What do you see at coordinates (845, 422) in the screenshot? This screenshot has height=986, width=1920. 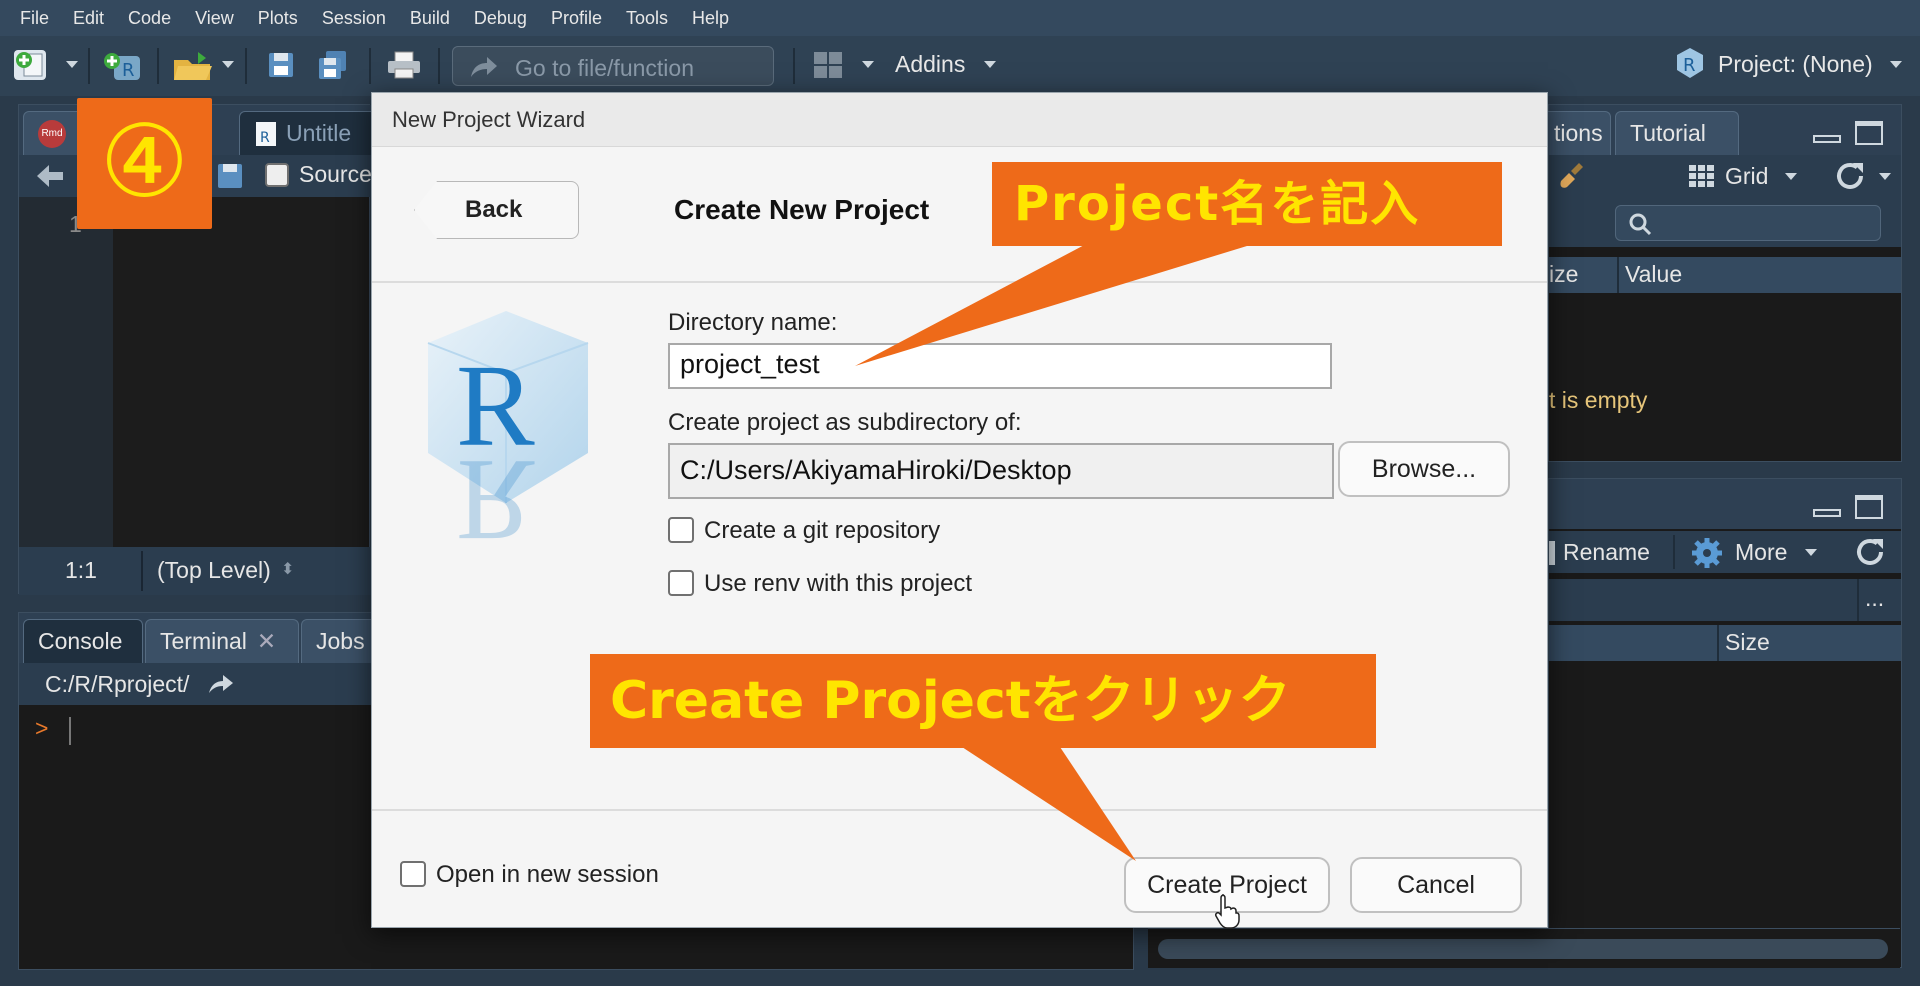 I see `subdirectory-label: Create project as subdirectory of:` at bounding box center [845, 422].